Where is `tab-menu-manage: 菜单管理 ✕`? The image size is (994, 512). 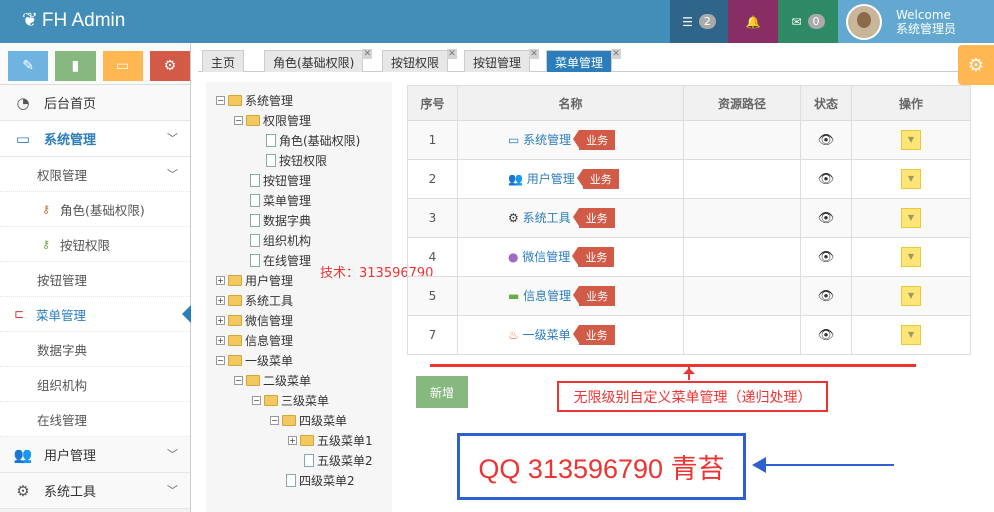
tab-menu-manage: 菜单管理 ✕ is located at coordinates (584, 60).